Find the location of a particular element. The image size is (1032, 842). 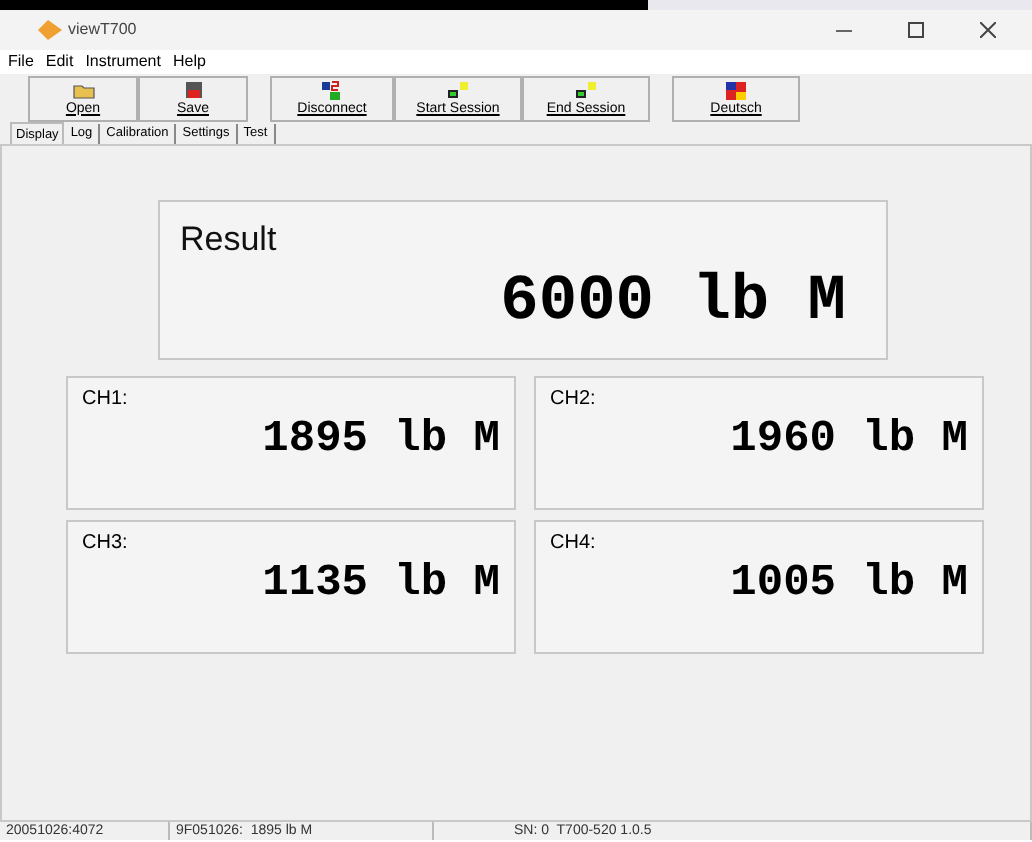

channel-label: CH1: is located at coordinates (106, 400).